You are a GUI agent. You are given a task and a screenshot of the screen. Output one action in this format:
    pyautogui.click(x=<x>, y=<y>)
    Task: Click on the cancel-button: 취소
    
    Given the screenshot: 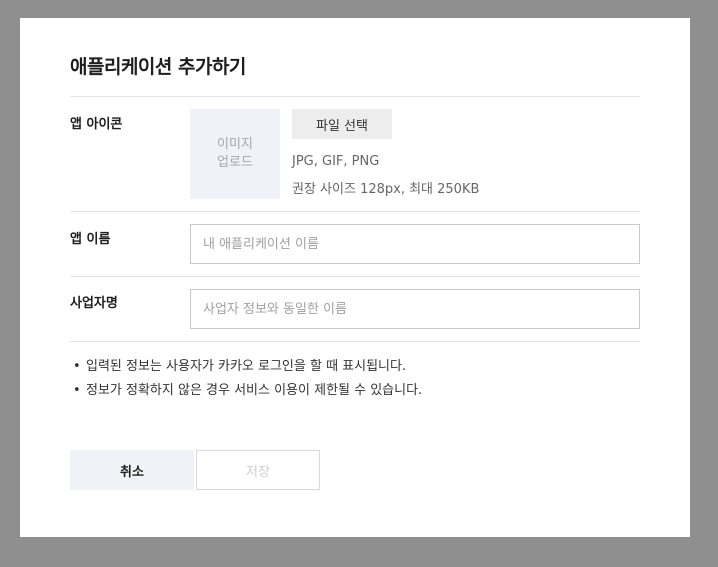 What is the action you would take?
    pyautogui.click(x=132, y=470)
    